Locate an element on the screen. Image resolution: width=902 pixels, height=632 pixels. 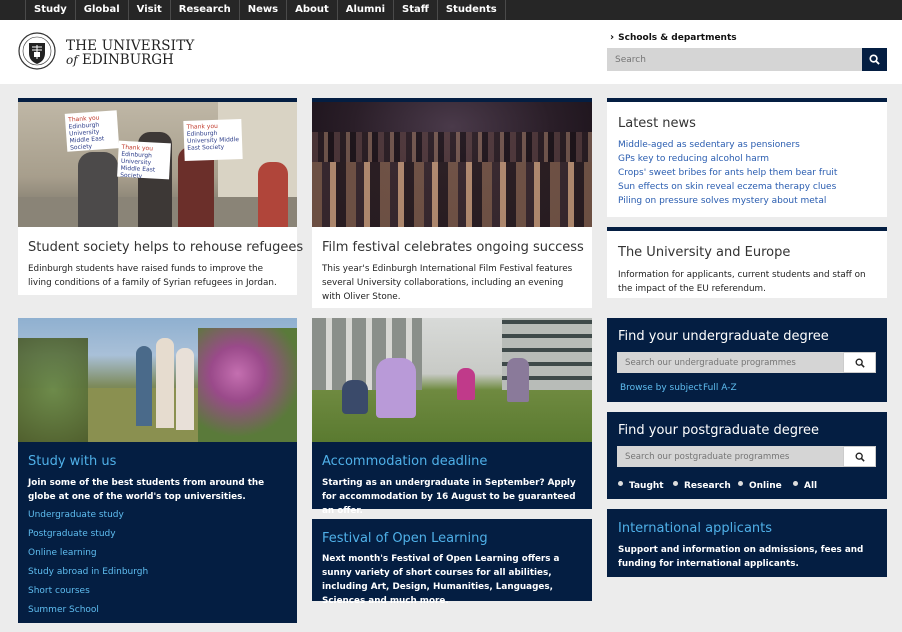
site-search-button is located at coordinates (874, 59).